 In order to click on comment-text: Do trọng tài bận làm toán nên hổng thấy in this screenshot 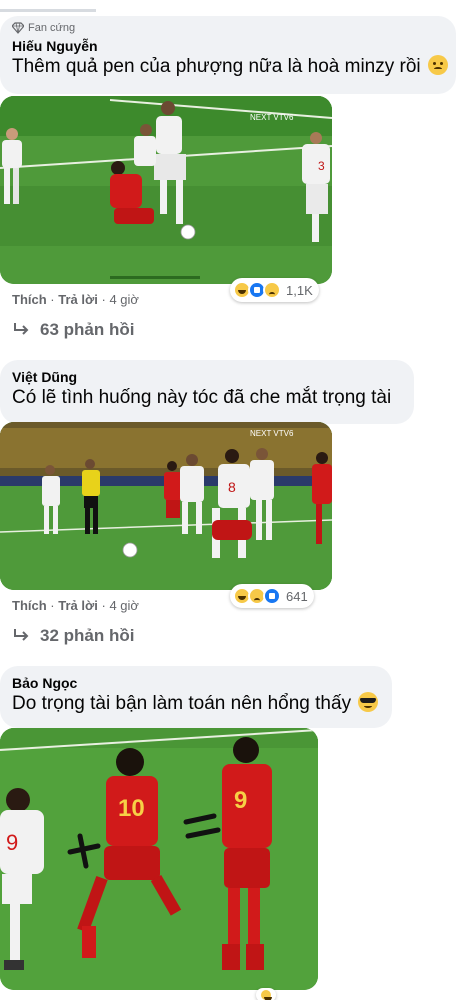, I will do `click(195, 704)`.